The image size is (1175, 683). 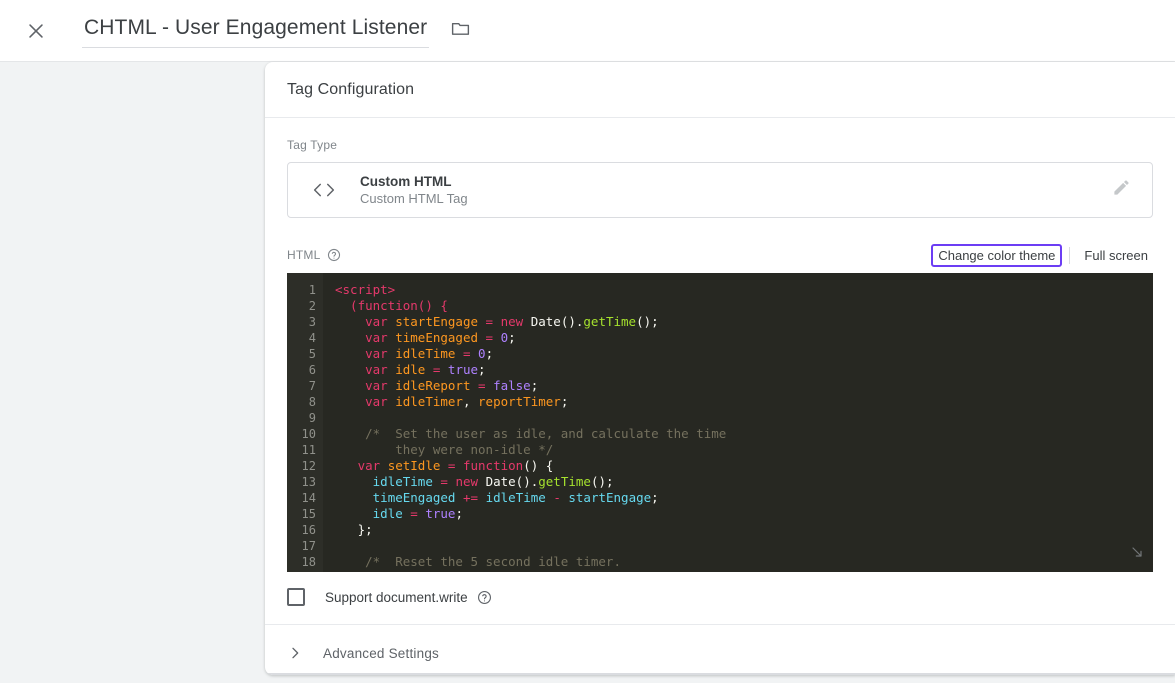 I want to click on close-icon, so click(x=36, y=31).